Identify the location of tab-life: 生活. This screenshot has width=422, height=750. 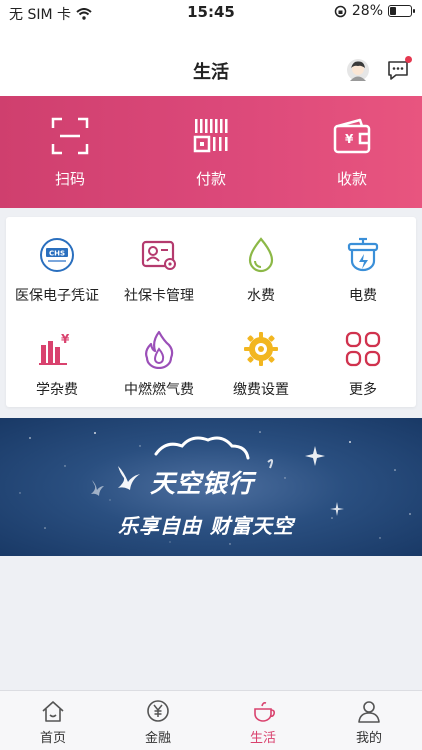
(263, 722).